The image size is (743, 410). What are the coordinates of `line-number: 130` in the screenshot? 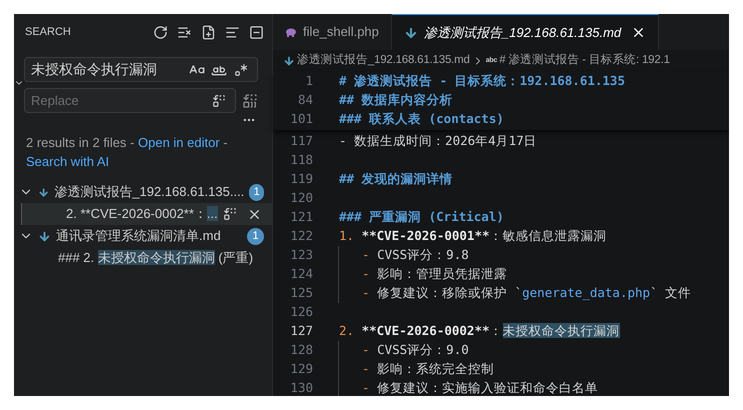 It's located at (301, 387).